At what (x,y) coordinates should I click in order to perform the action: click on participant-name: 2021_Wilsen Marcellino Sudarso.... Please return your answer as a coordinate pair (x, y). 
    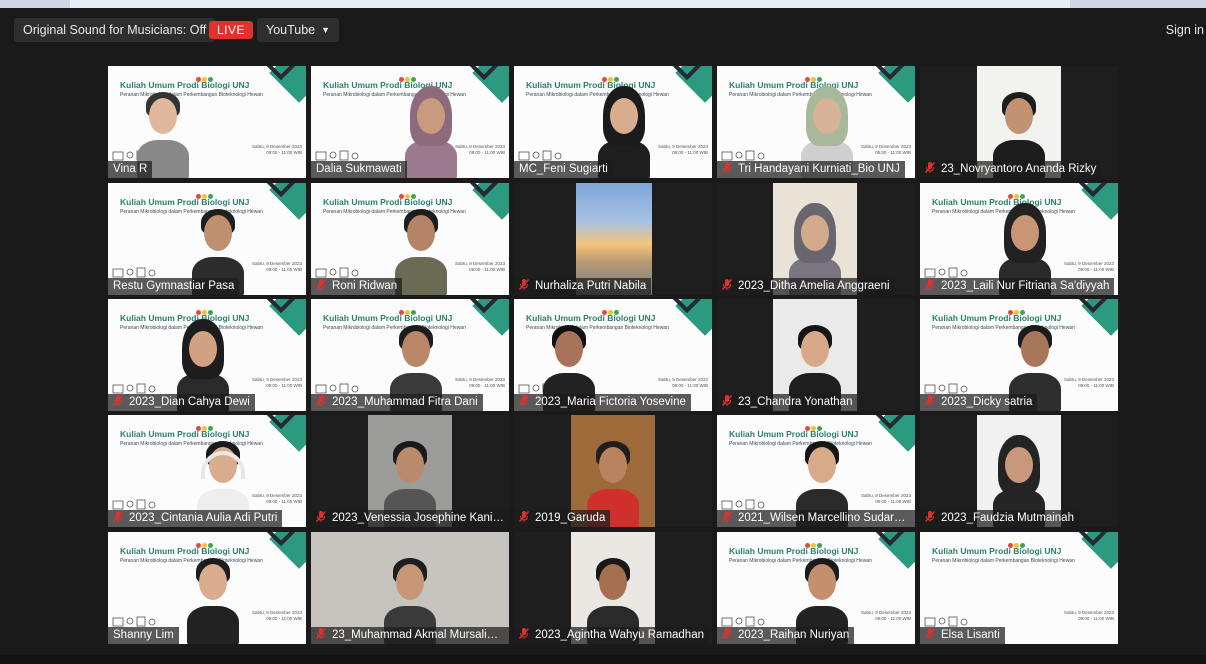
    Looking at the image, I should click on (826, 518).